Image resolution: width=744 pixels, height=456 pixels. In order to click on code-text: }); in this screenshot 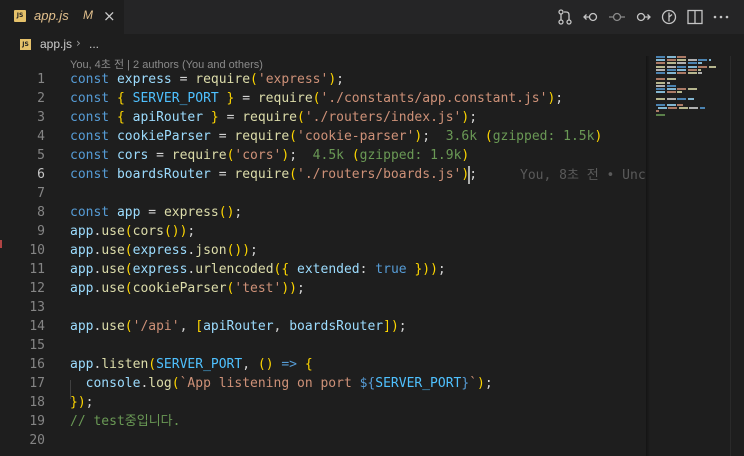, I will do `click(81, 402)`.